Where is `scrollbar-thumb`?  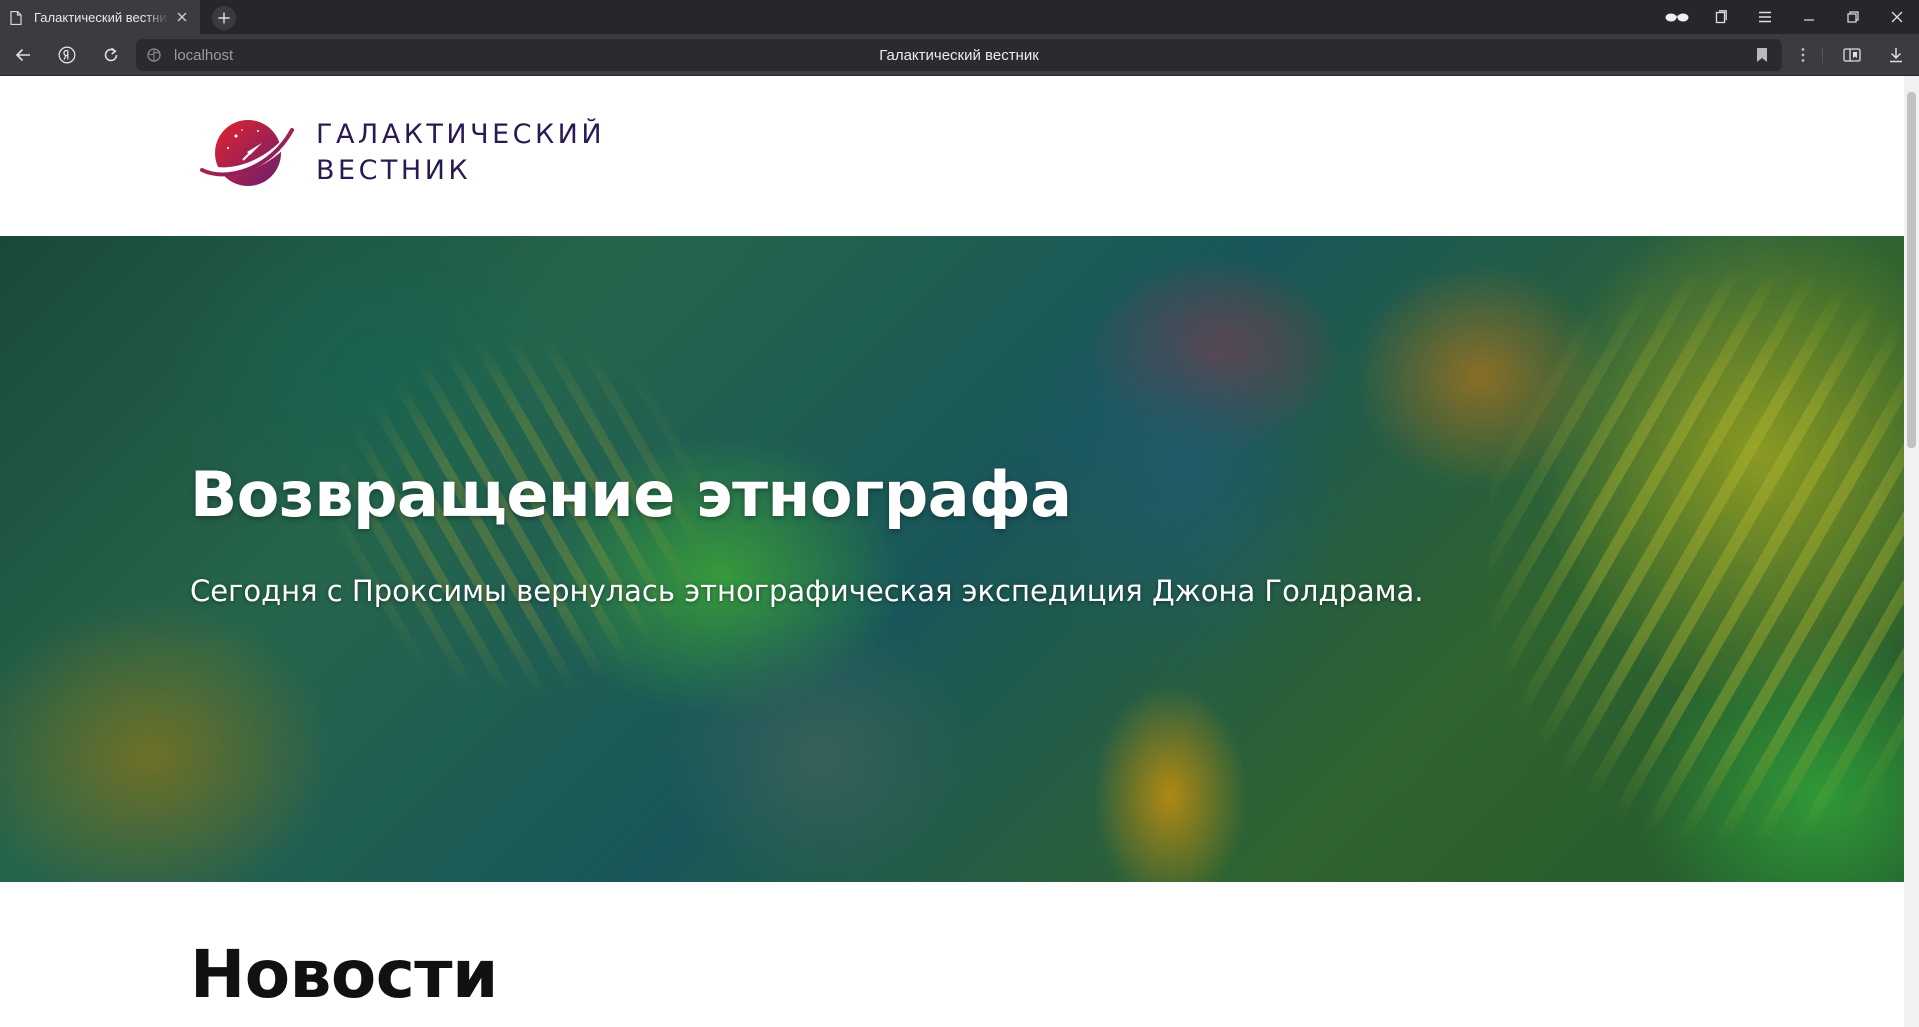
scrollbar-thumb is located at coordinates (1911, 270).